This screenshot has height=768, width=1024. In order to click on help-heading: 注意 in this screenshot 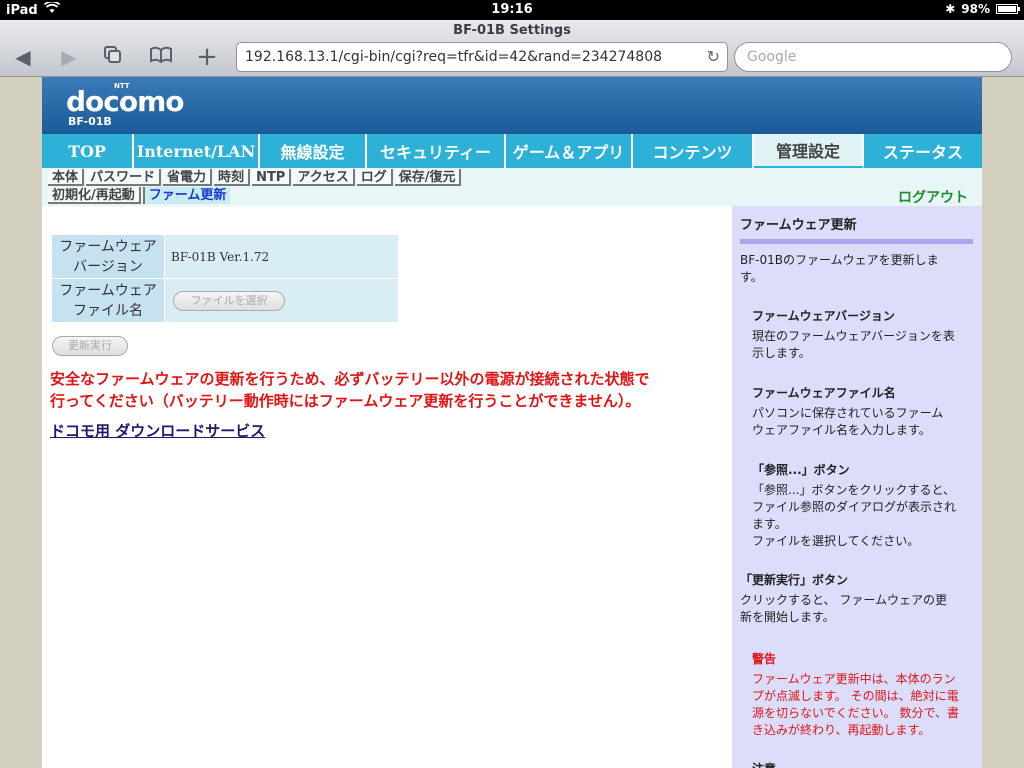, I will do `click(764, 764)`.